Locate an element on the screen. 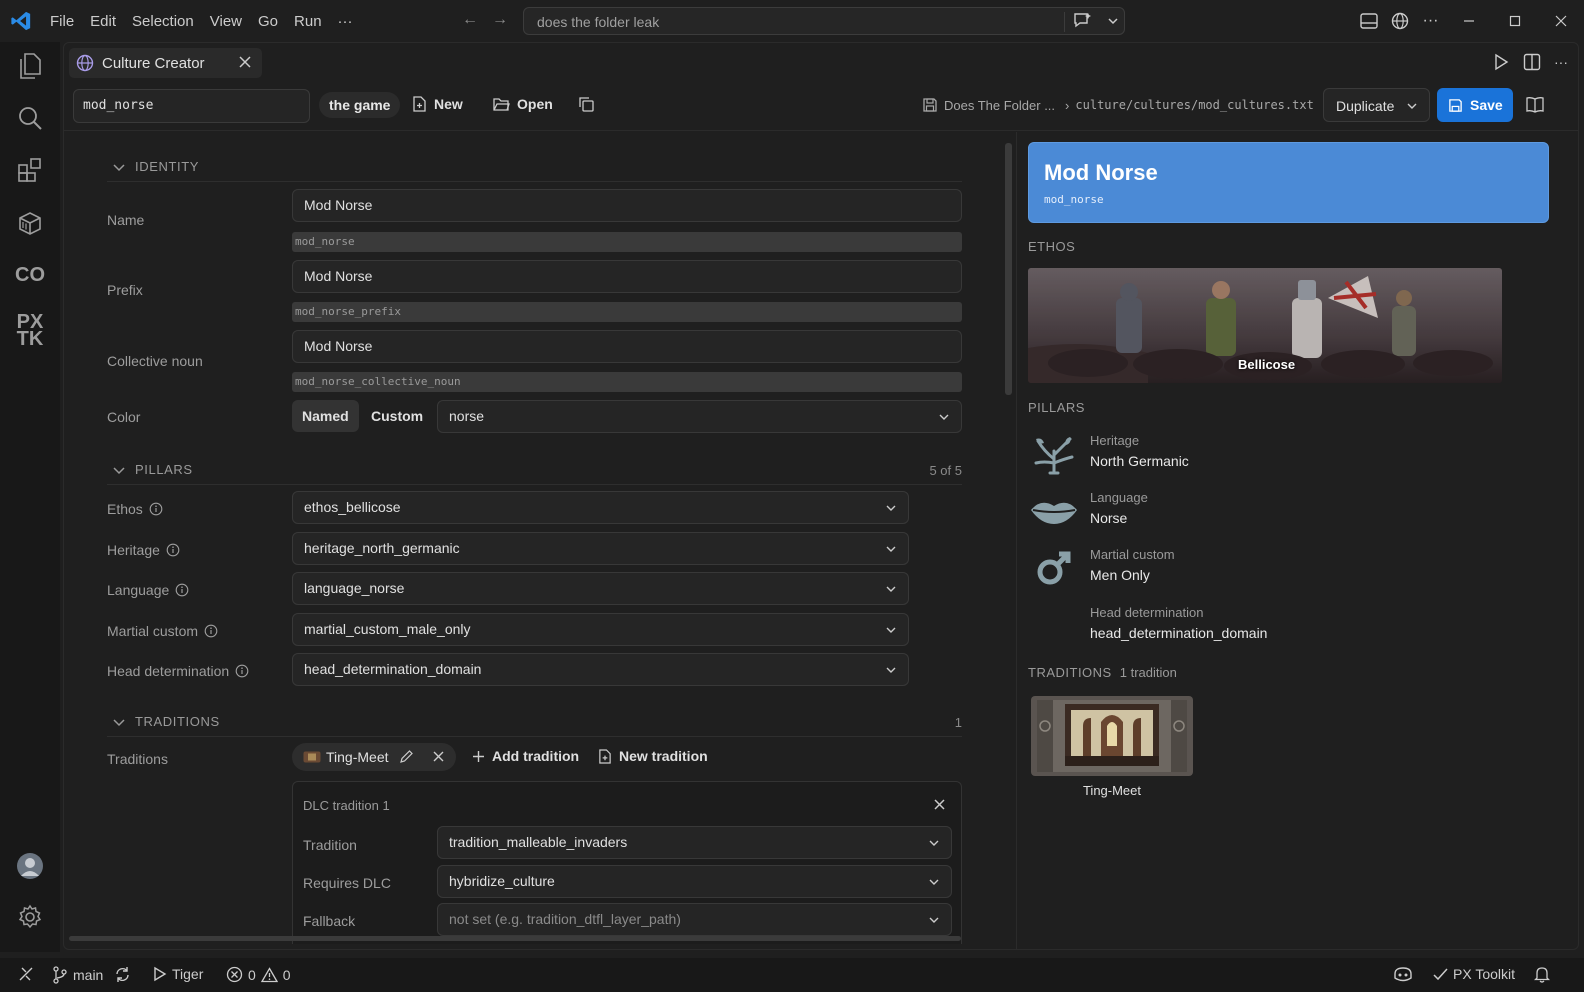 This screenshot has height=992, width=1584. head-determination-select: head_determination_domain is located at coordinates (600, 669).